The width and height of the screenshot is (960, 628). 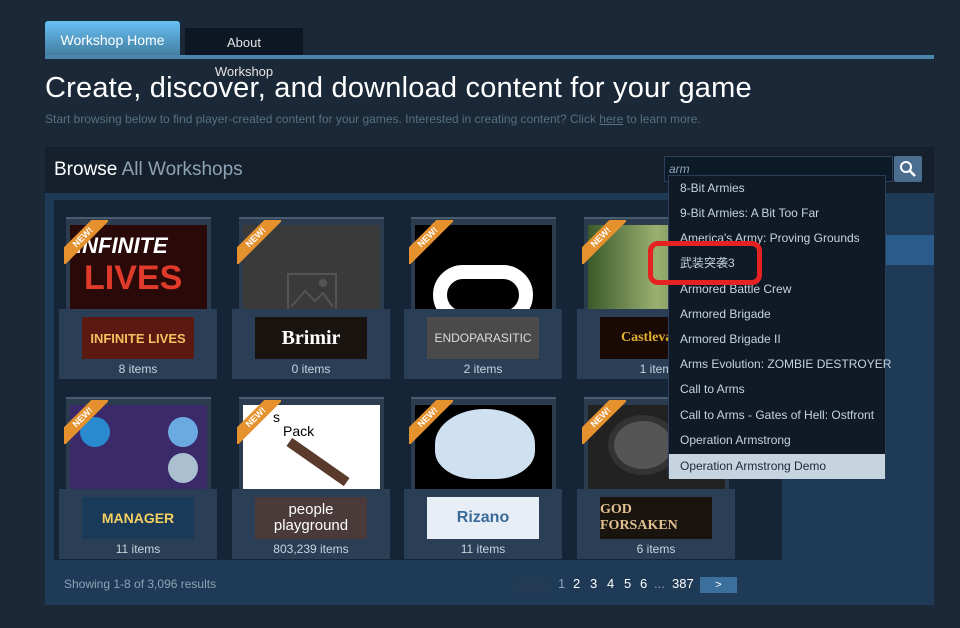 I want to click on suggestion-item: Armored Brigade II, so click(x=777, y=339).